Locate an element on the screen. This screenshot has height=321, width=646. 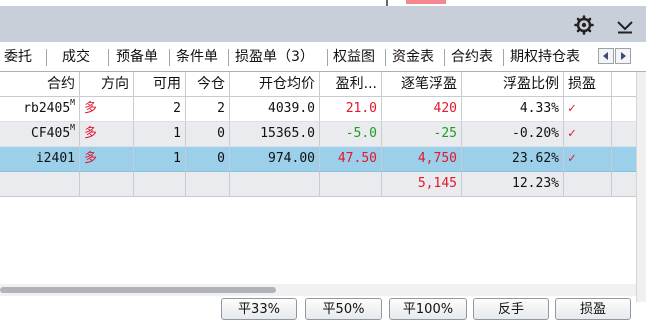
available-cell: 2 is located at coordinates (160, 109).